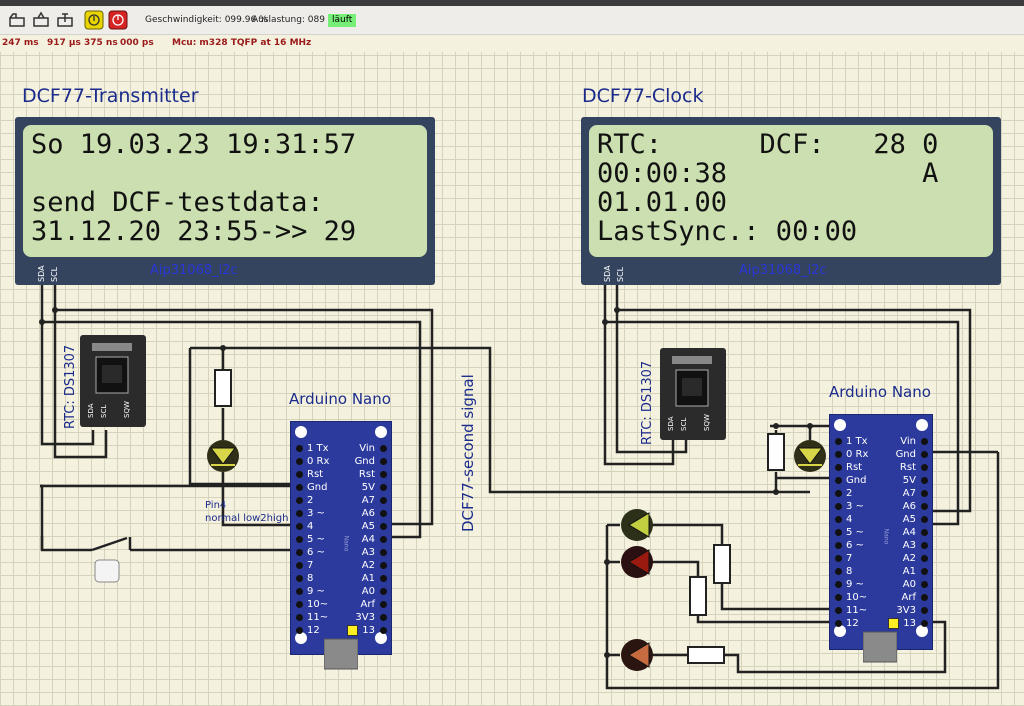  What do you see at coordinates (17, 20) in the screenshot?
I see `folder-icon` at bounding box center [17, 20].